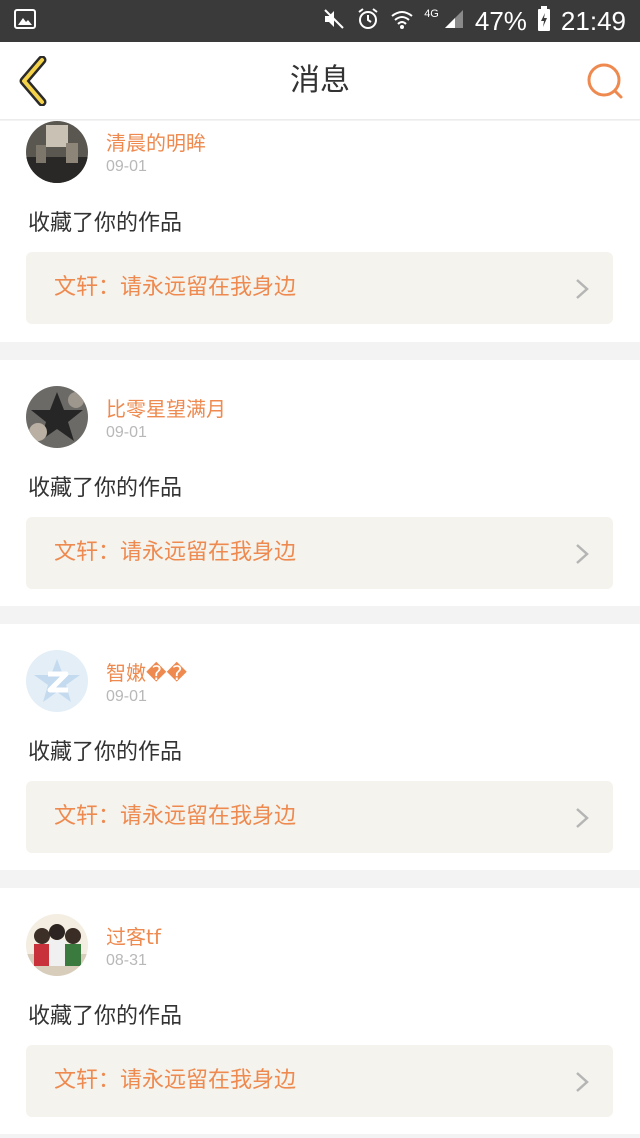  What do you see at coordinates (156, 141) in the screenshot?
I see `username: 清晨的明眸` at bounding box center [156, 141].